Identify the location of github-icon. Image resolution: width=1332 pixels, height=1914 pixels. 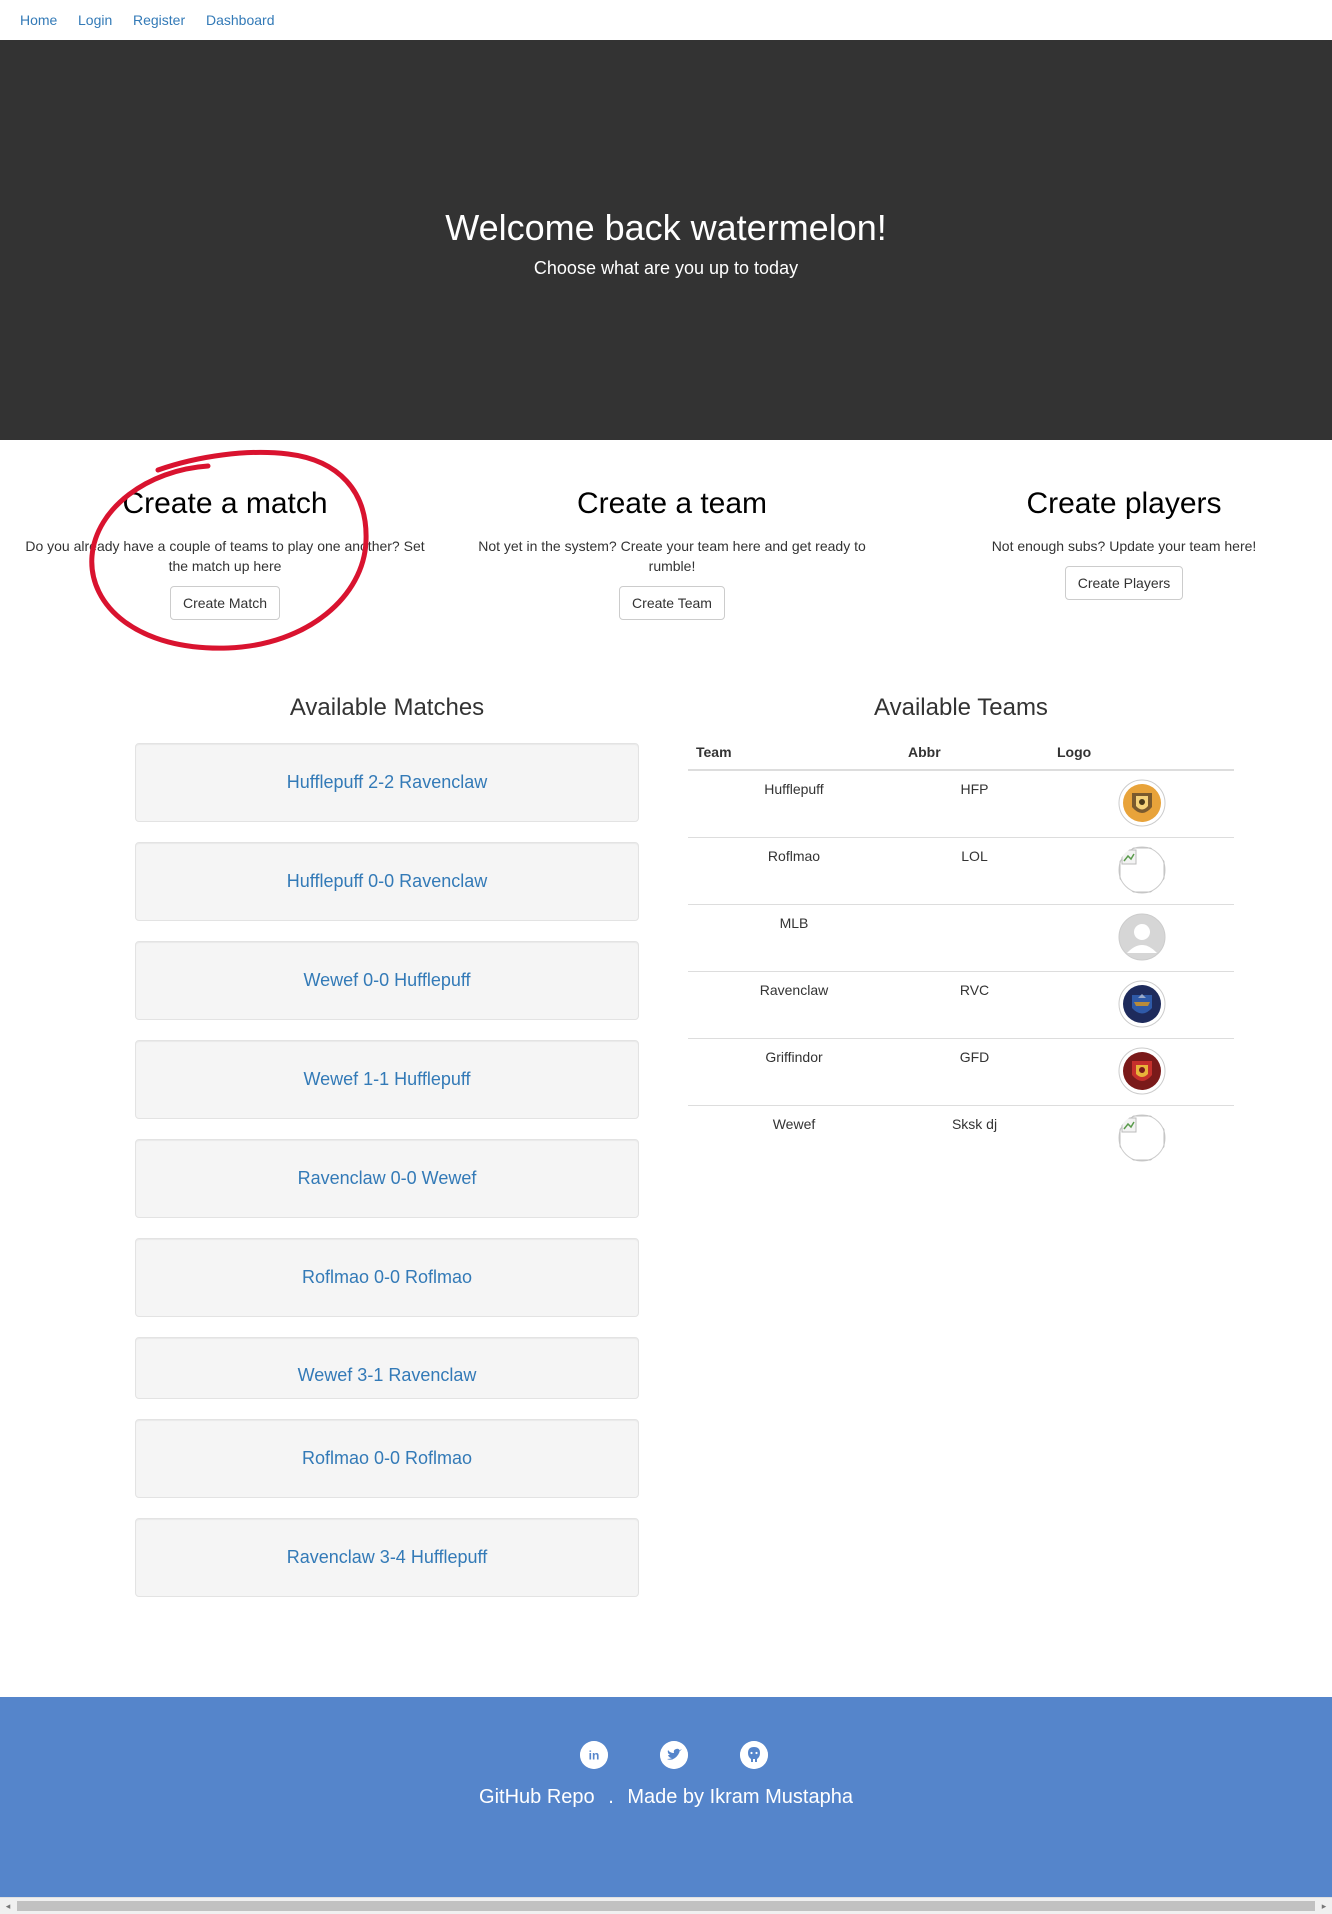
(754, 1755).